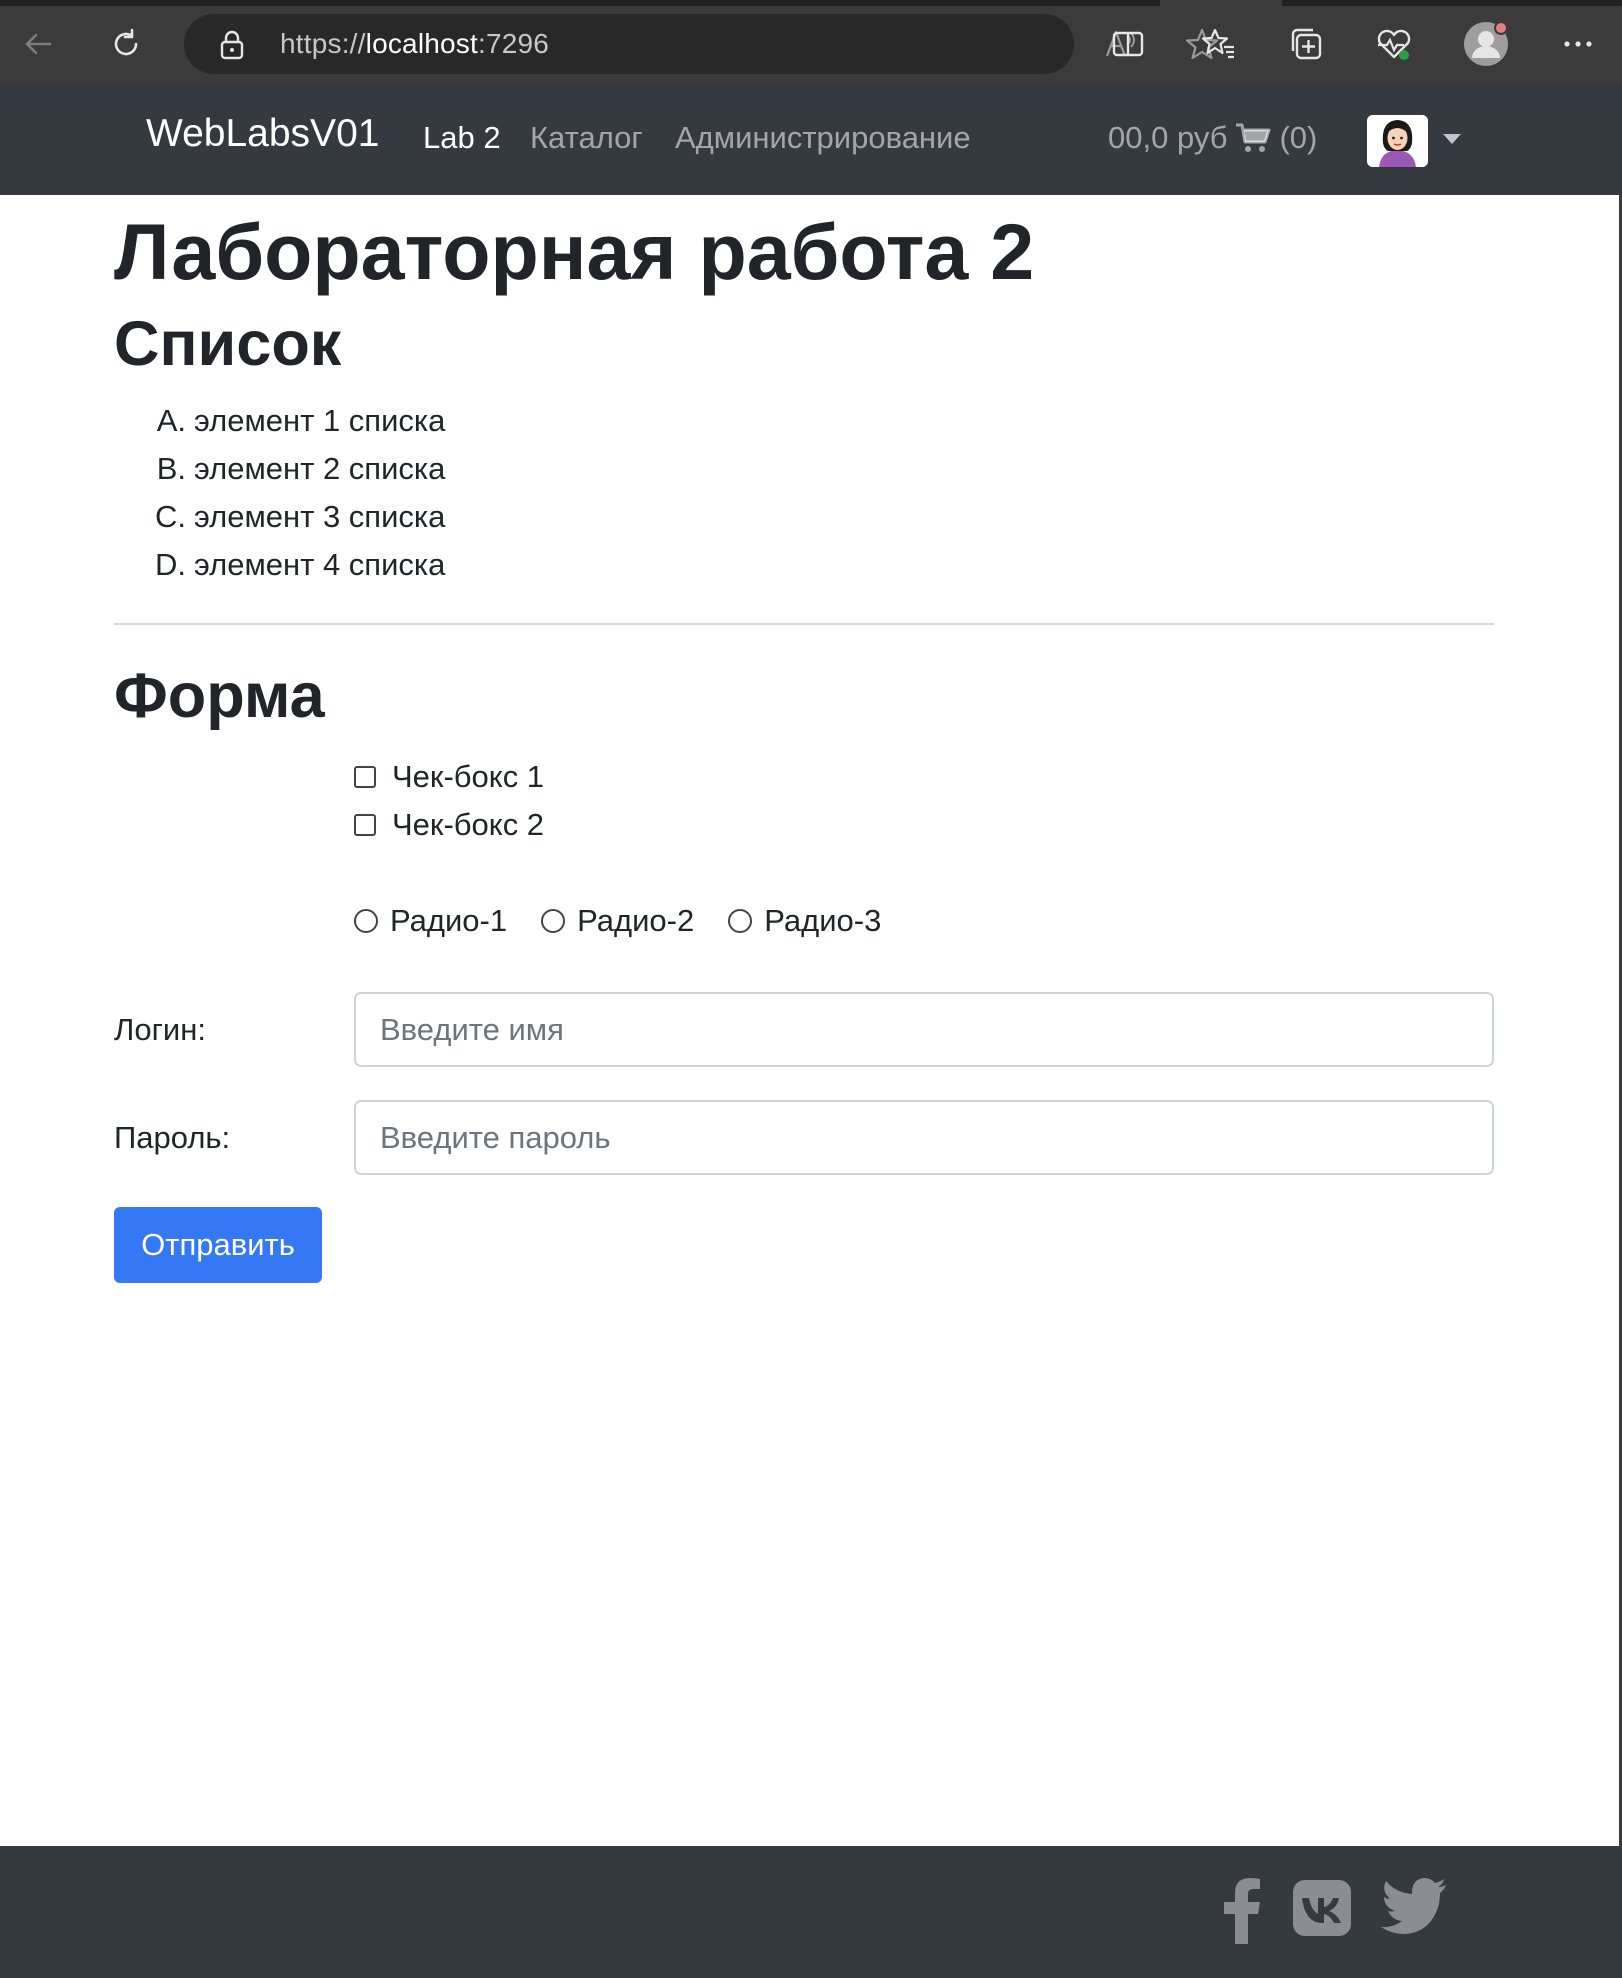  Describe the element at coordinates (170, 516) in the screenshot. I see `list-item-marker: C.` at that location.